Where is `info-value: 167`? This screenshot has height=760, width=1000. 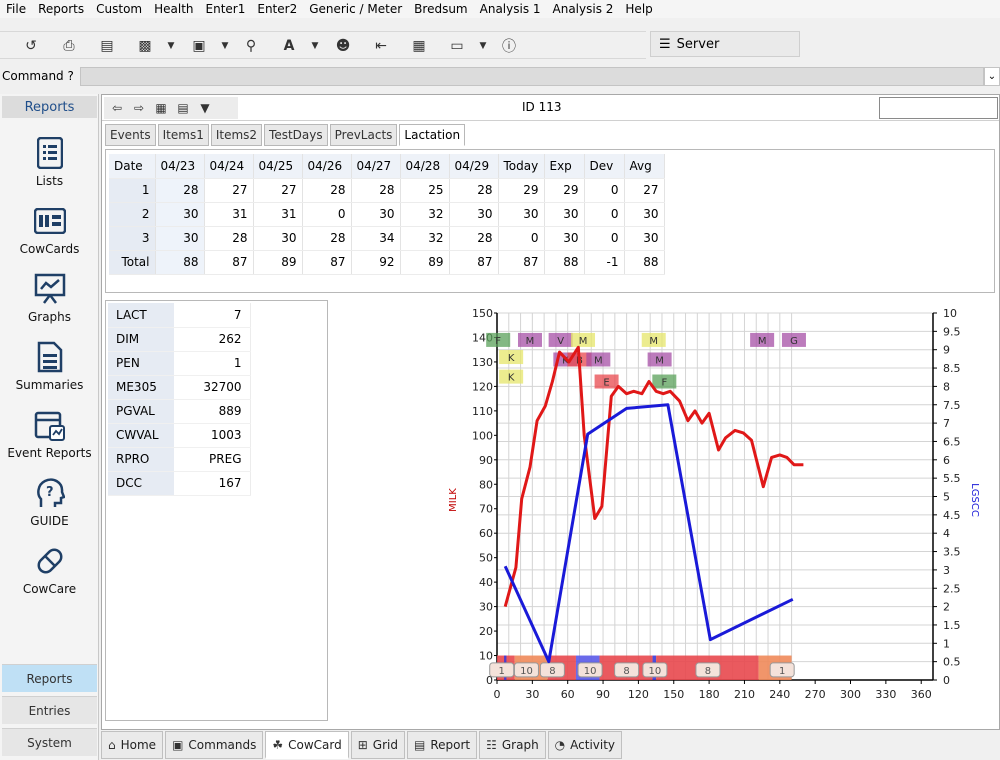
info-value: 167 is located at coordinates (212, 483).